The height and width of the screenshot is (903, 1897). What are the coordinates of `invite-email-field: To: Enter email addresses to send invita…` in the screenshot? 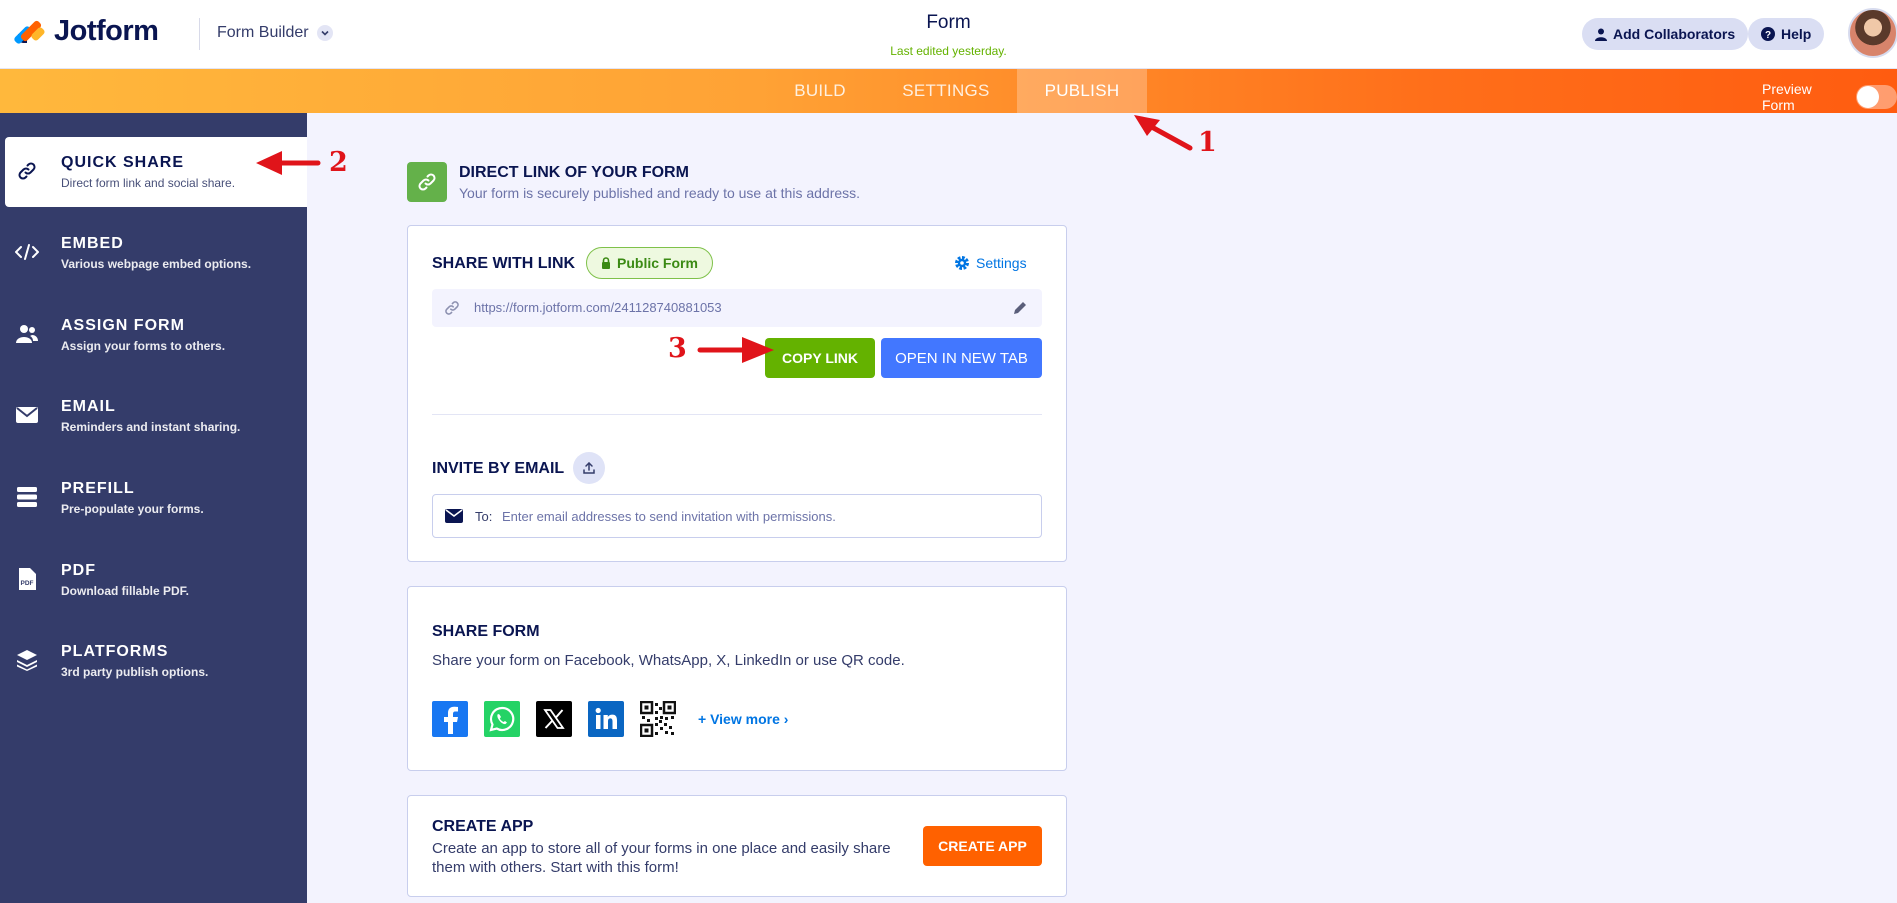 It's located at (737, 516).